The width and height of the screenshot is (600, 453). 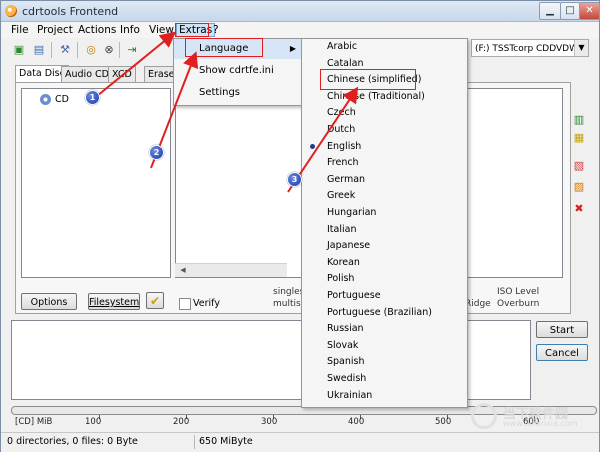 What do you see at coordinates (206, 303) in the screenshot?
I see `verify-label: Verify` at bounding box center [206, 303].